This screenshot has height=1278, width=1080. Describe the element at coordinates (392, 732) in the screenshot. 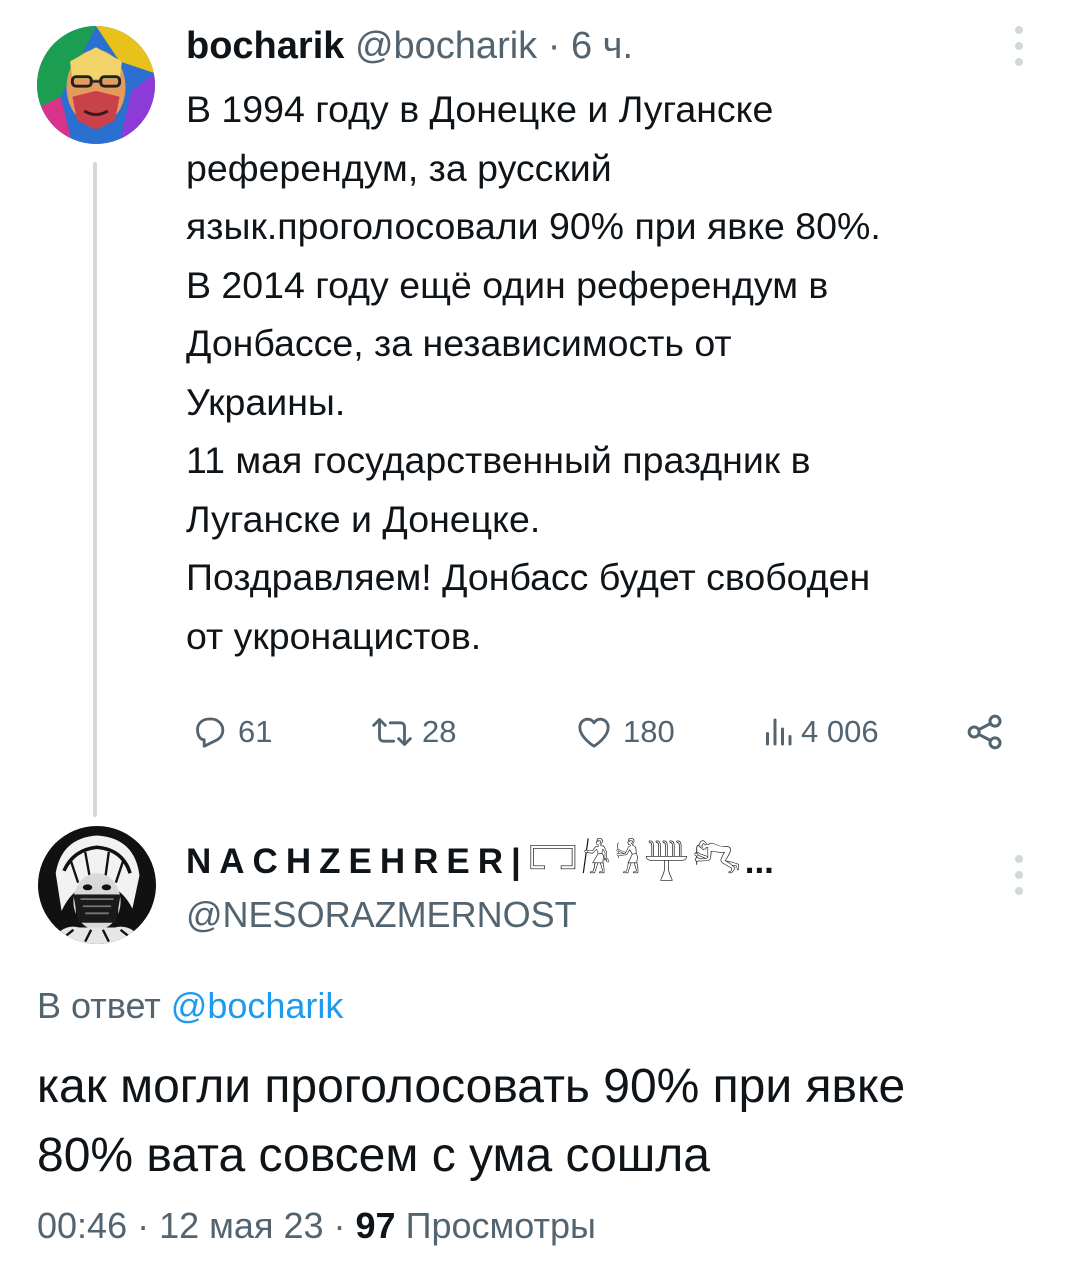

I see `retweet-icon` at that location.